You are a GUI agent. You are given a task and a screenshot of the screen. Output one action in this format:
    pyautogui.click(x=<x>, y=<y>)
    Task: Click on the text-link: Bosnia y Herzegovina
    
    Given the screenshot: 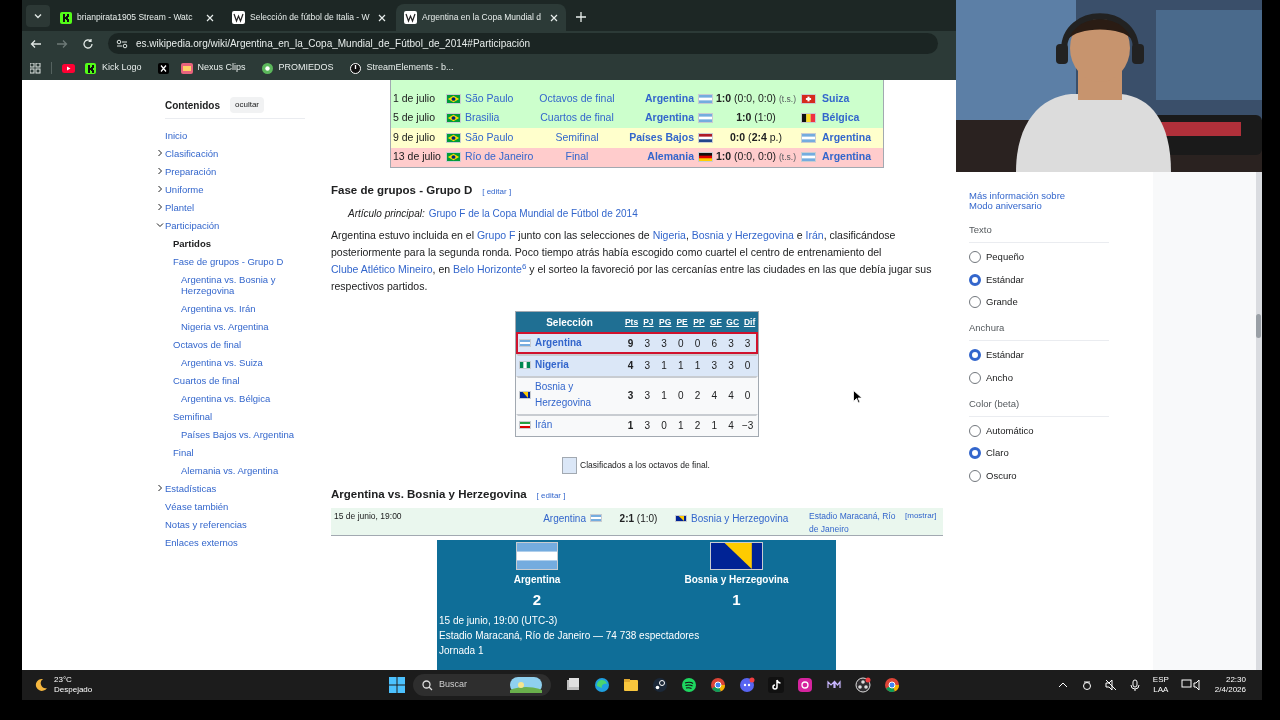 What is the action you would take?
    pyautogui.click(x=742, y=235)
    